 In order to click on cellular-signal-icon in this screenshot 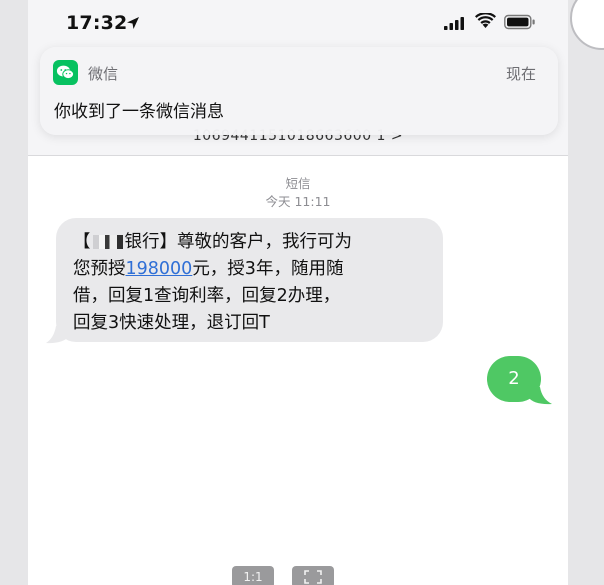, I will do `click(454, 23)`.